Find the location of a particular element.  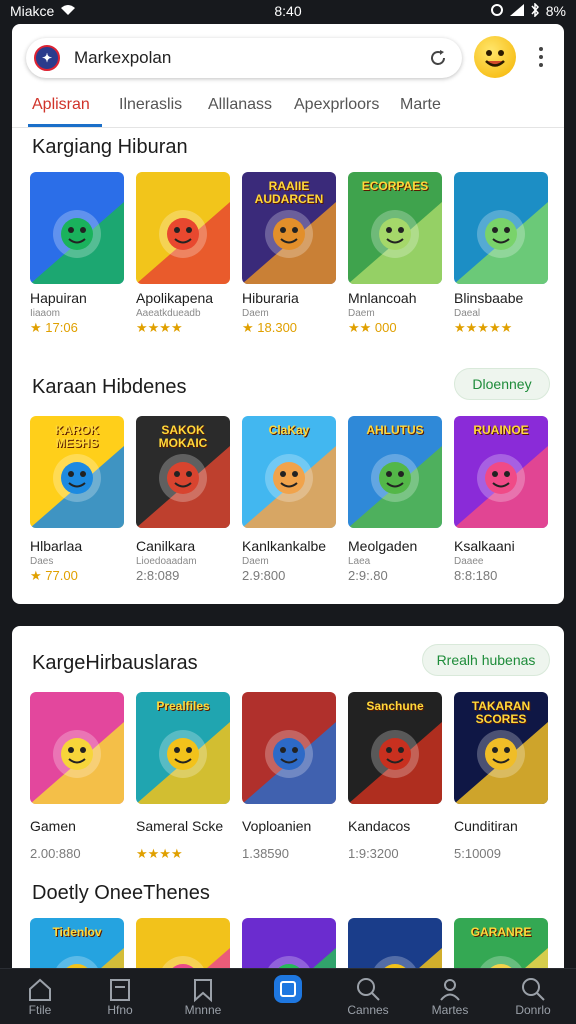

tab-marte: Marte is located at coordinates (420, 105).